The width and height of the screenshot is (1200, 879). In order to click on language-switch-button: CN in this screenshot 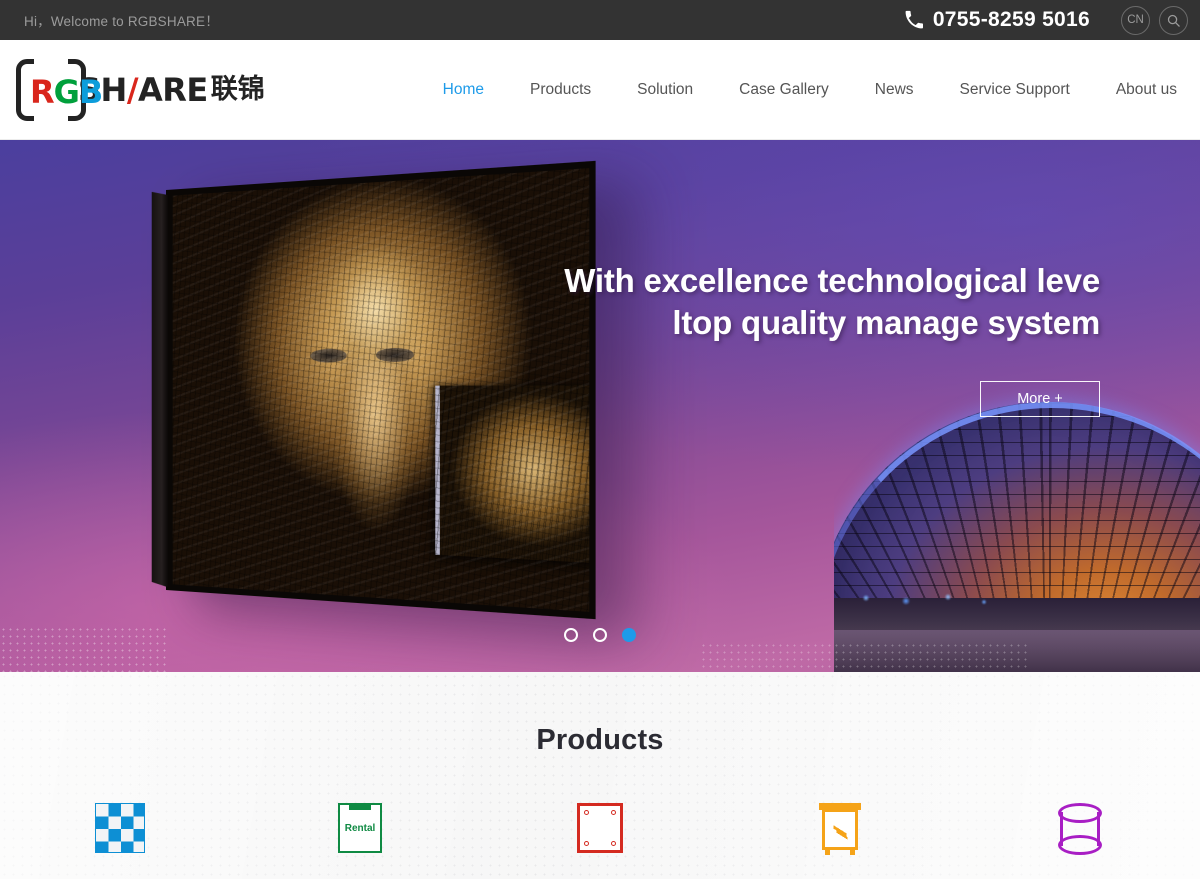, I will do `click(1135, 20)`.